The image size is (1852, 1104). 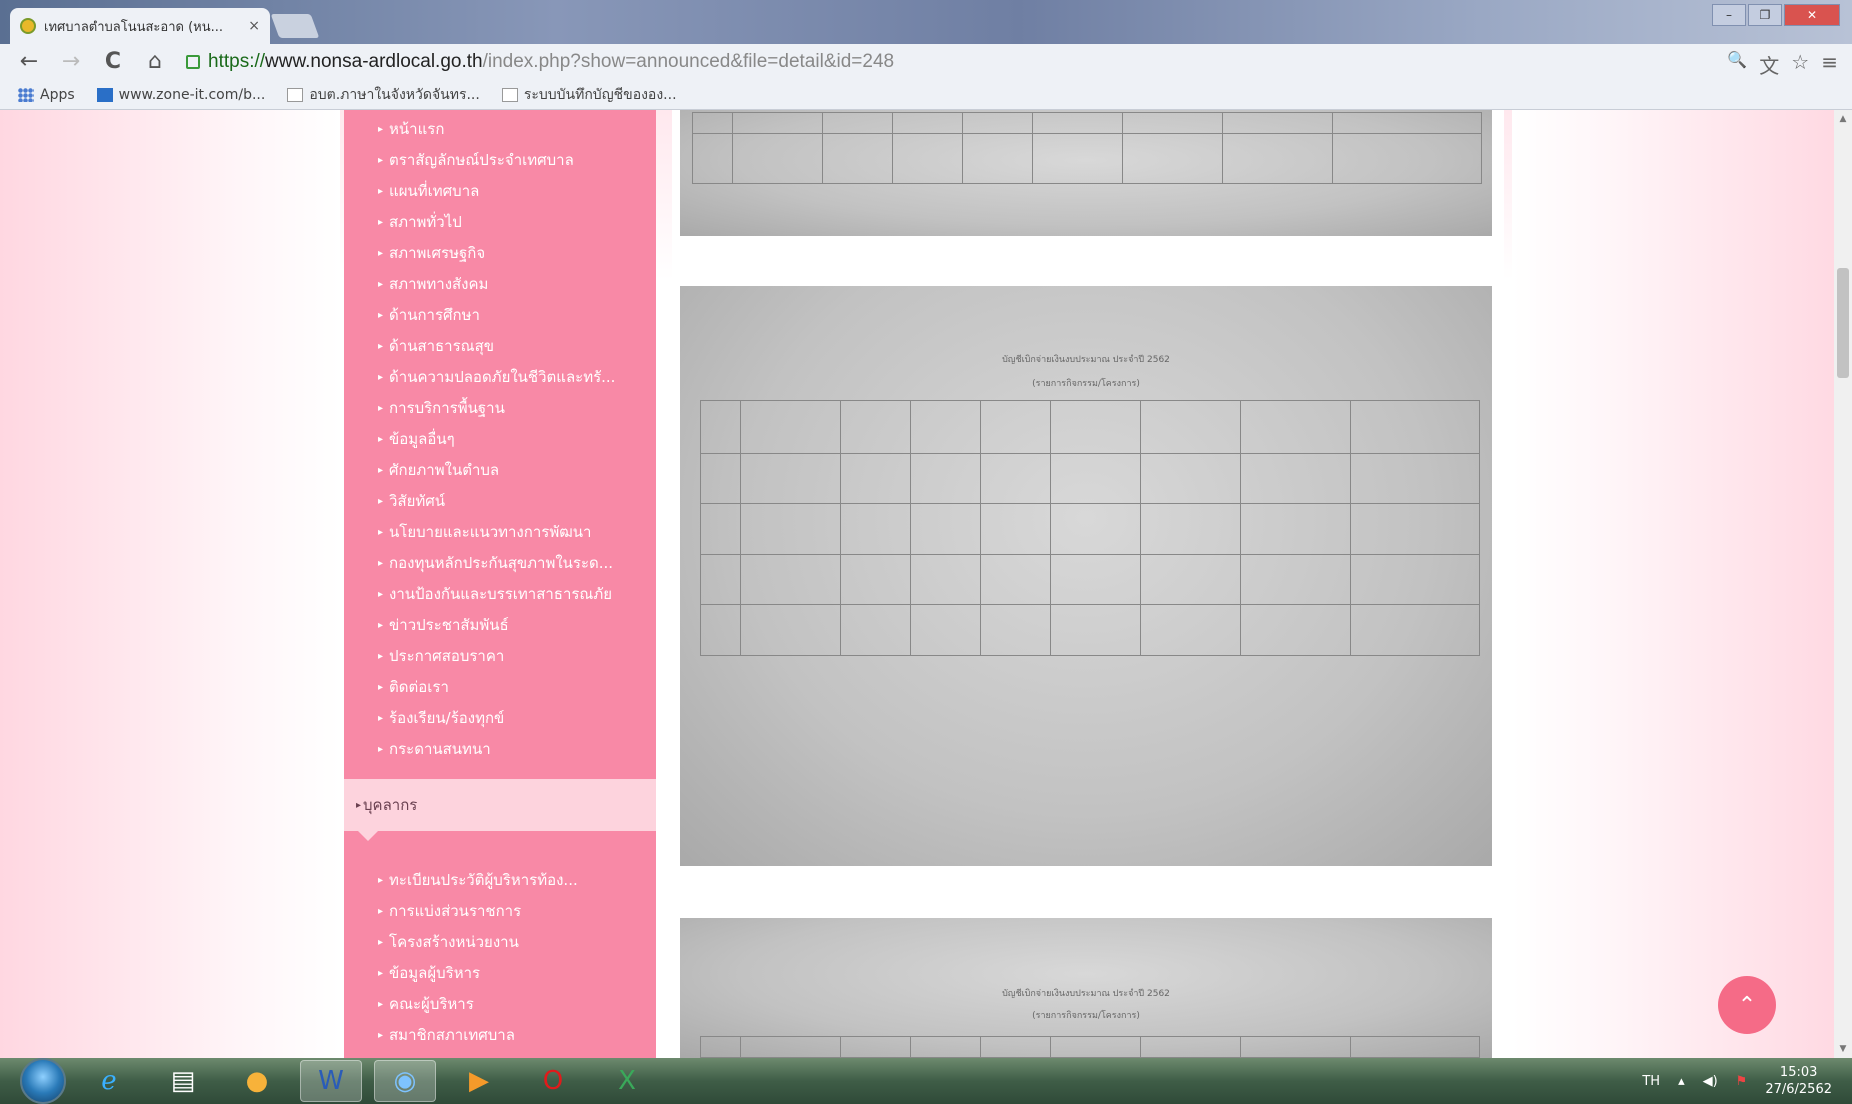 I want to click on forward-button: →, so click(x=71, y=62).